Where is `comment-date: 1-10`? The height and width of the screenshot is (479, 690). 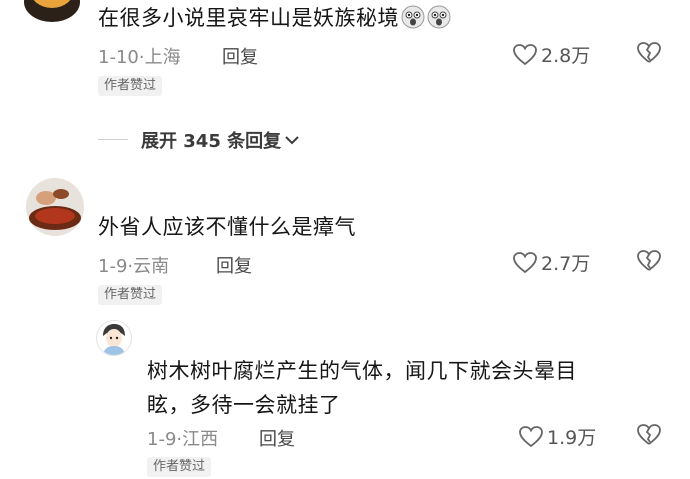 comment-date: 1-10 is located at coordinates (118, 57).